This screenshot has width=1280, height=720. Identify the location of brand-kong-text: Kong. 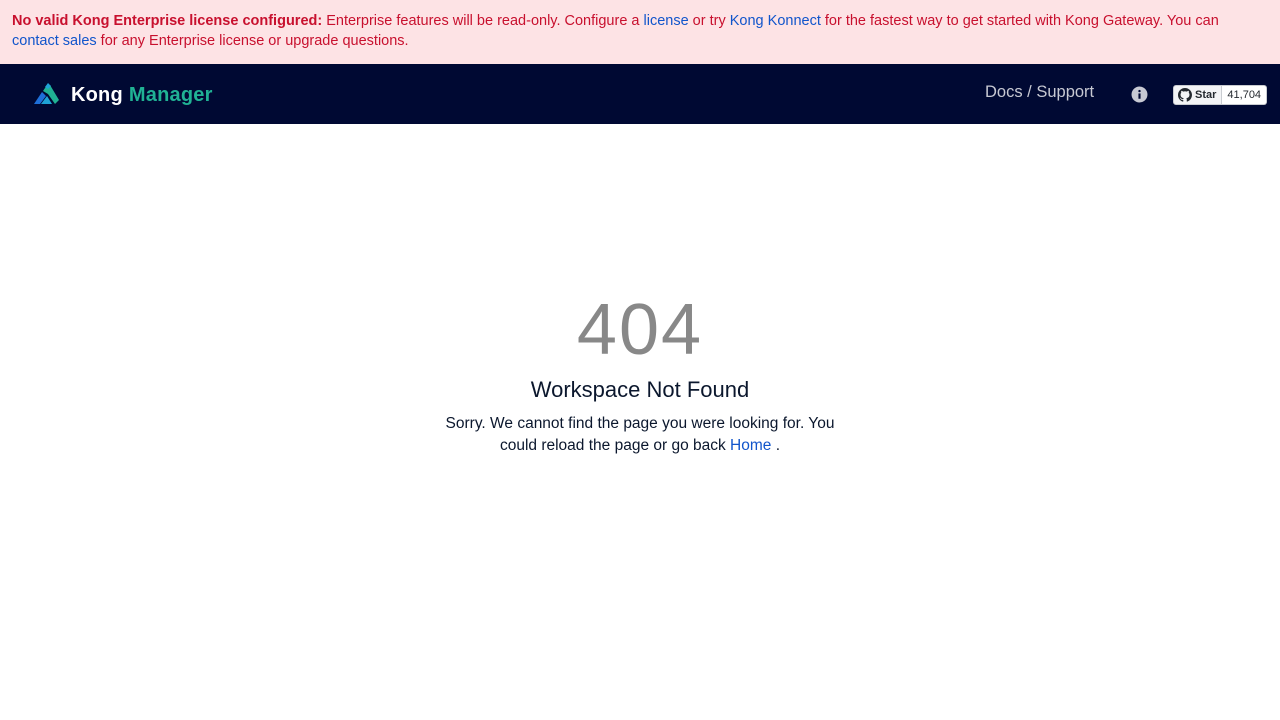
(97, 94).